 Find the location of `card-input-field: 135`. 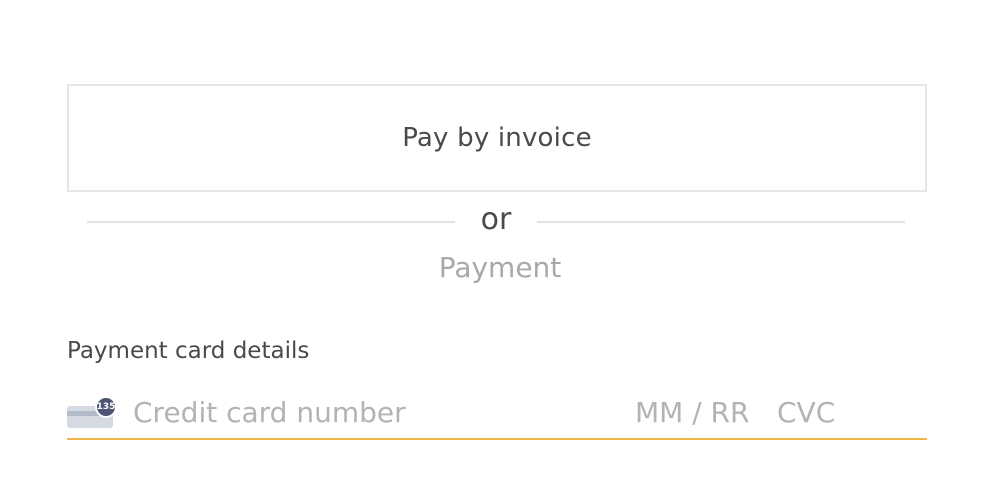

card-input-field: 135 is located at coordinates (497, 413).